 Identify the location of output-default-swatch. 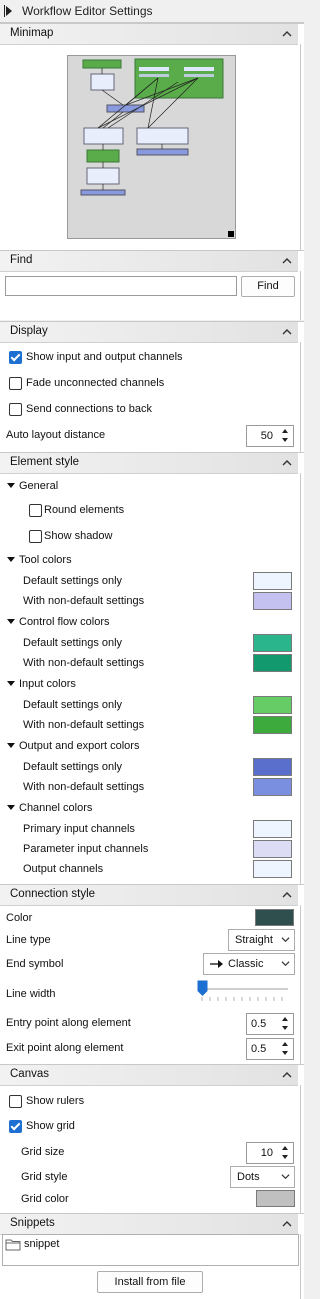
(272, 767).